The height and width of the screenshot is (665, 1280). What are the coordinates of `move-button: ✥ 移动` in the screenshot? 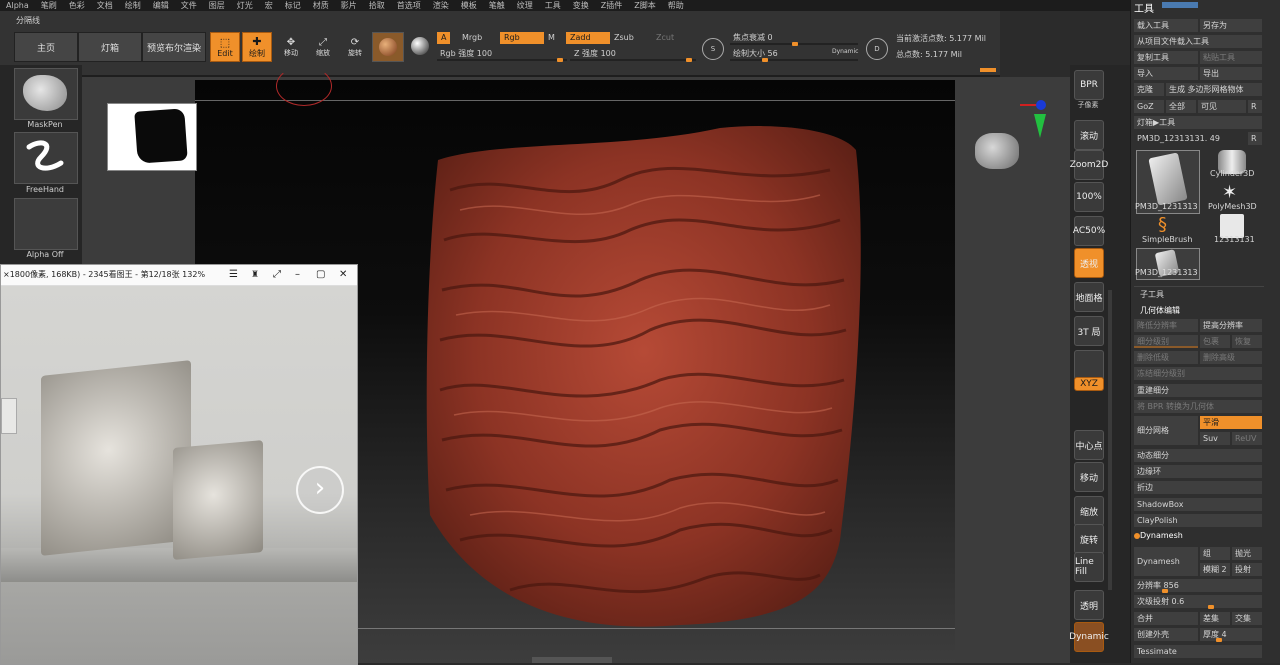 It's located at (291, 47).